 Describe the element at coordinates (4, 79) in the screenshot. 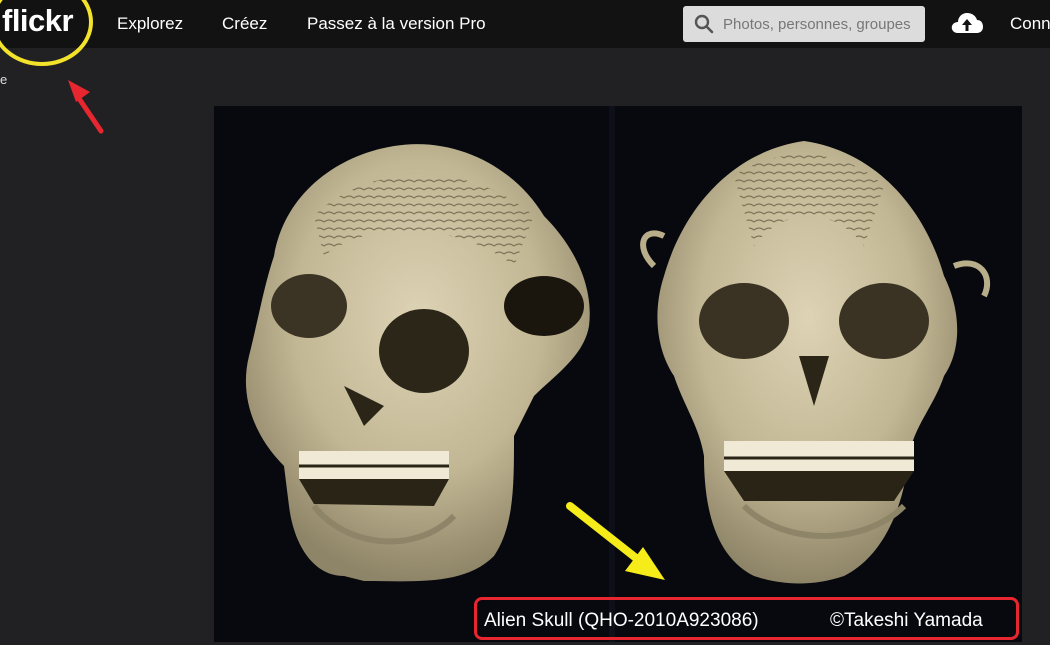

I see `sidebar-text-fragment: e` at that location.